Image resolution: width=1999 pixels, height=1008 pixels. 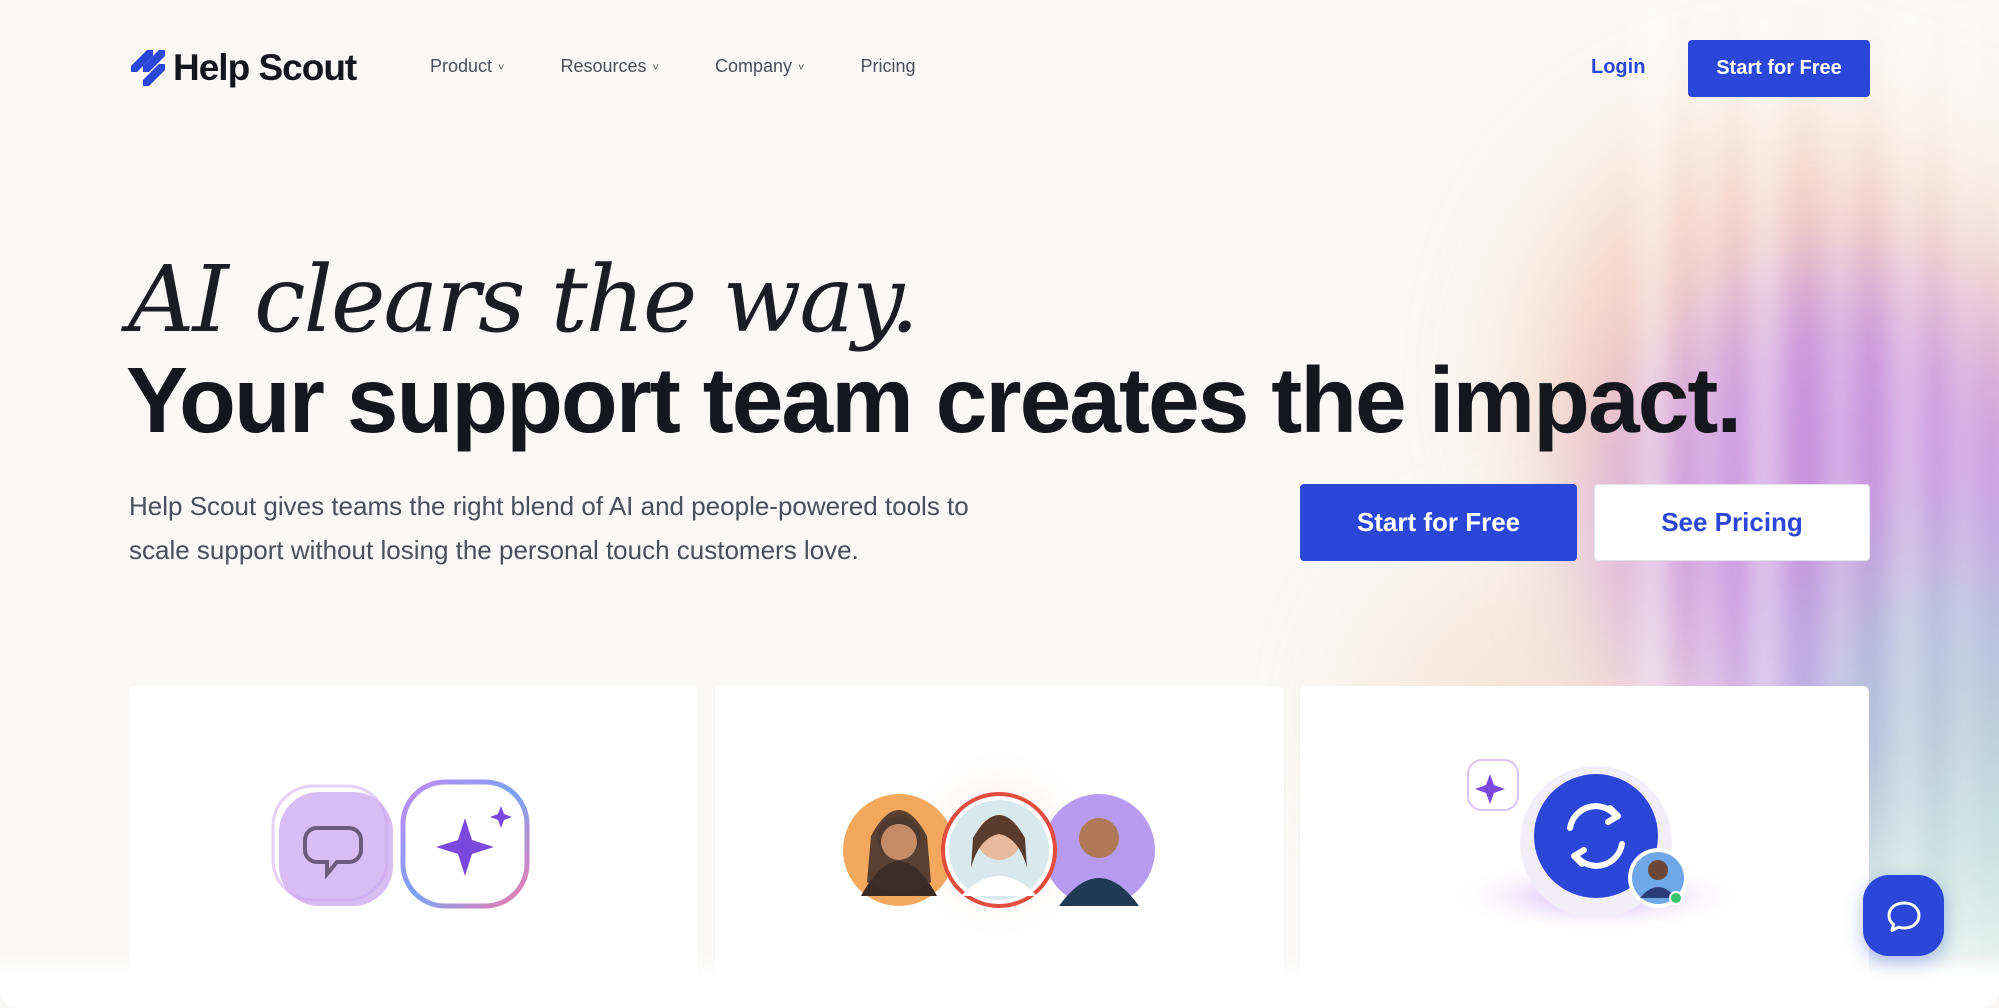 What do you see at coordinates (1438, 522) in the screenshot?
I see `hero-start-free-button: Start for Free` at bounding box center [1438, 522].